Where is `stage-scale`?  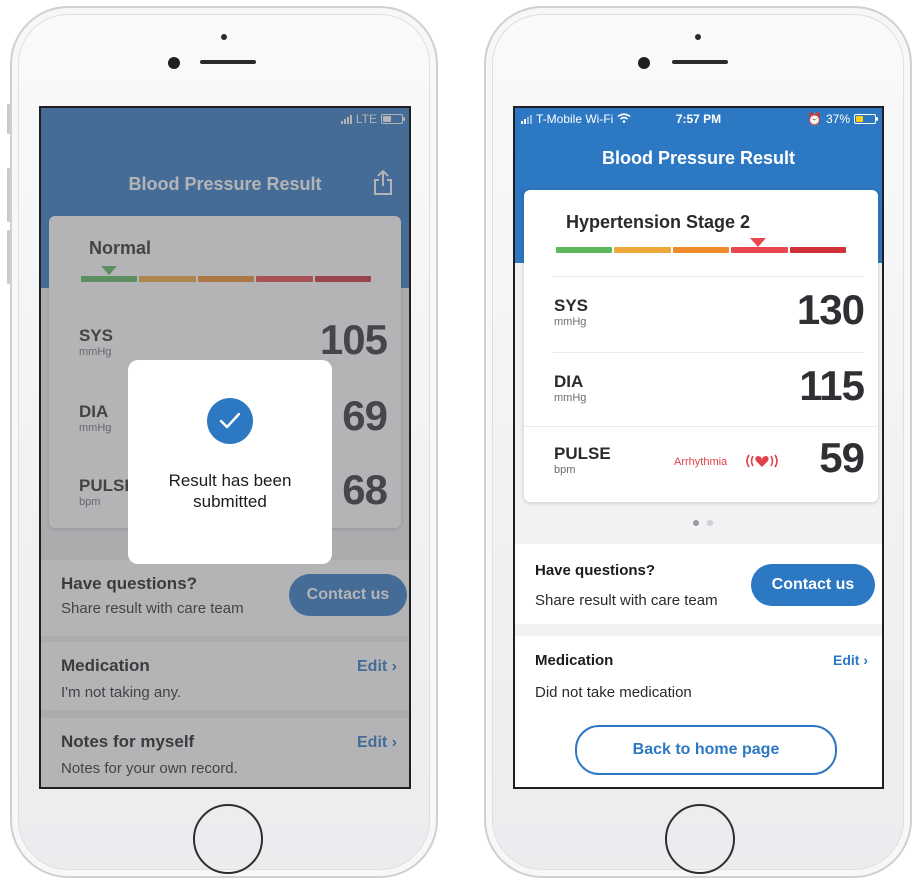 stage-scale is located at coordinates (701, 250).